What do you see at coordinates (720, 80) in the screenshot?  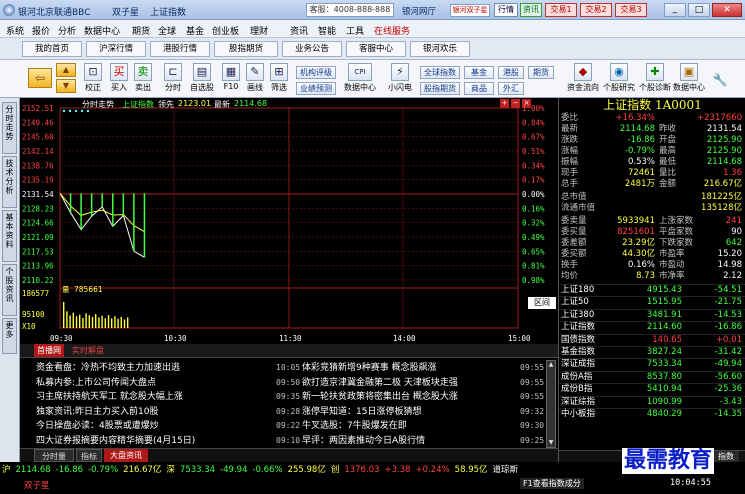 I see `wrench-icon: 🔧` at bounding box center [720, 80].